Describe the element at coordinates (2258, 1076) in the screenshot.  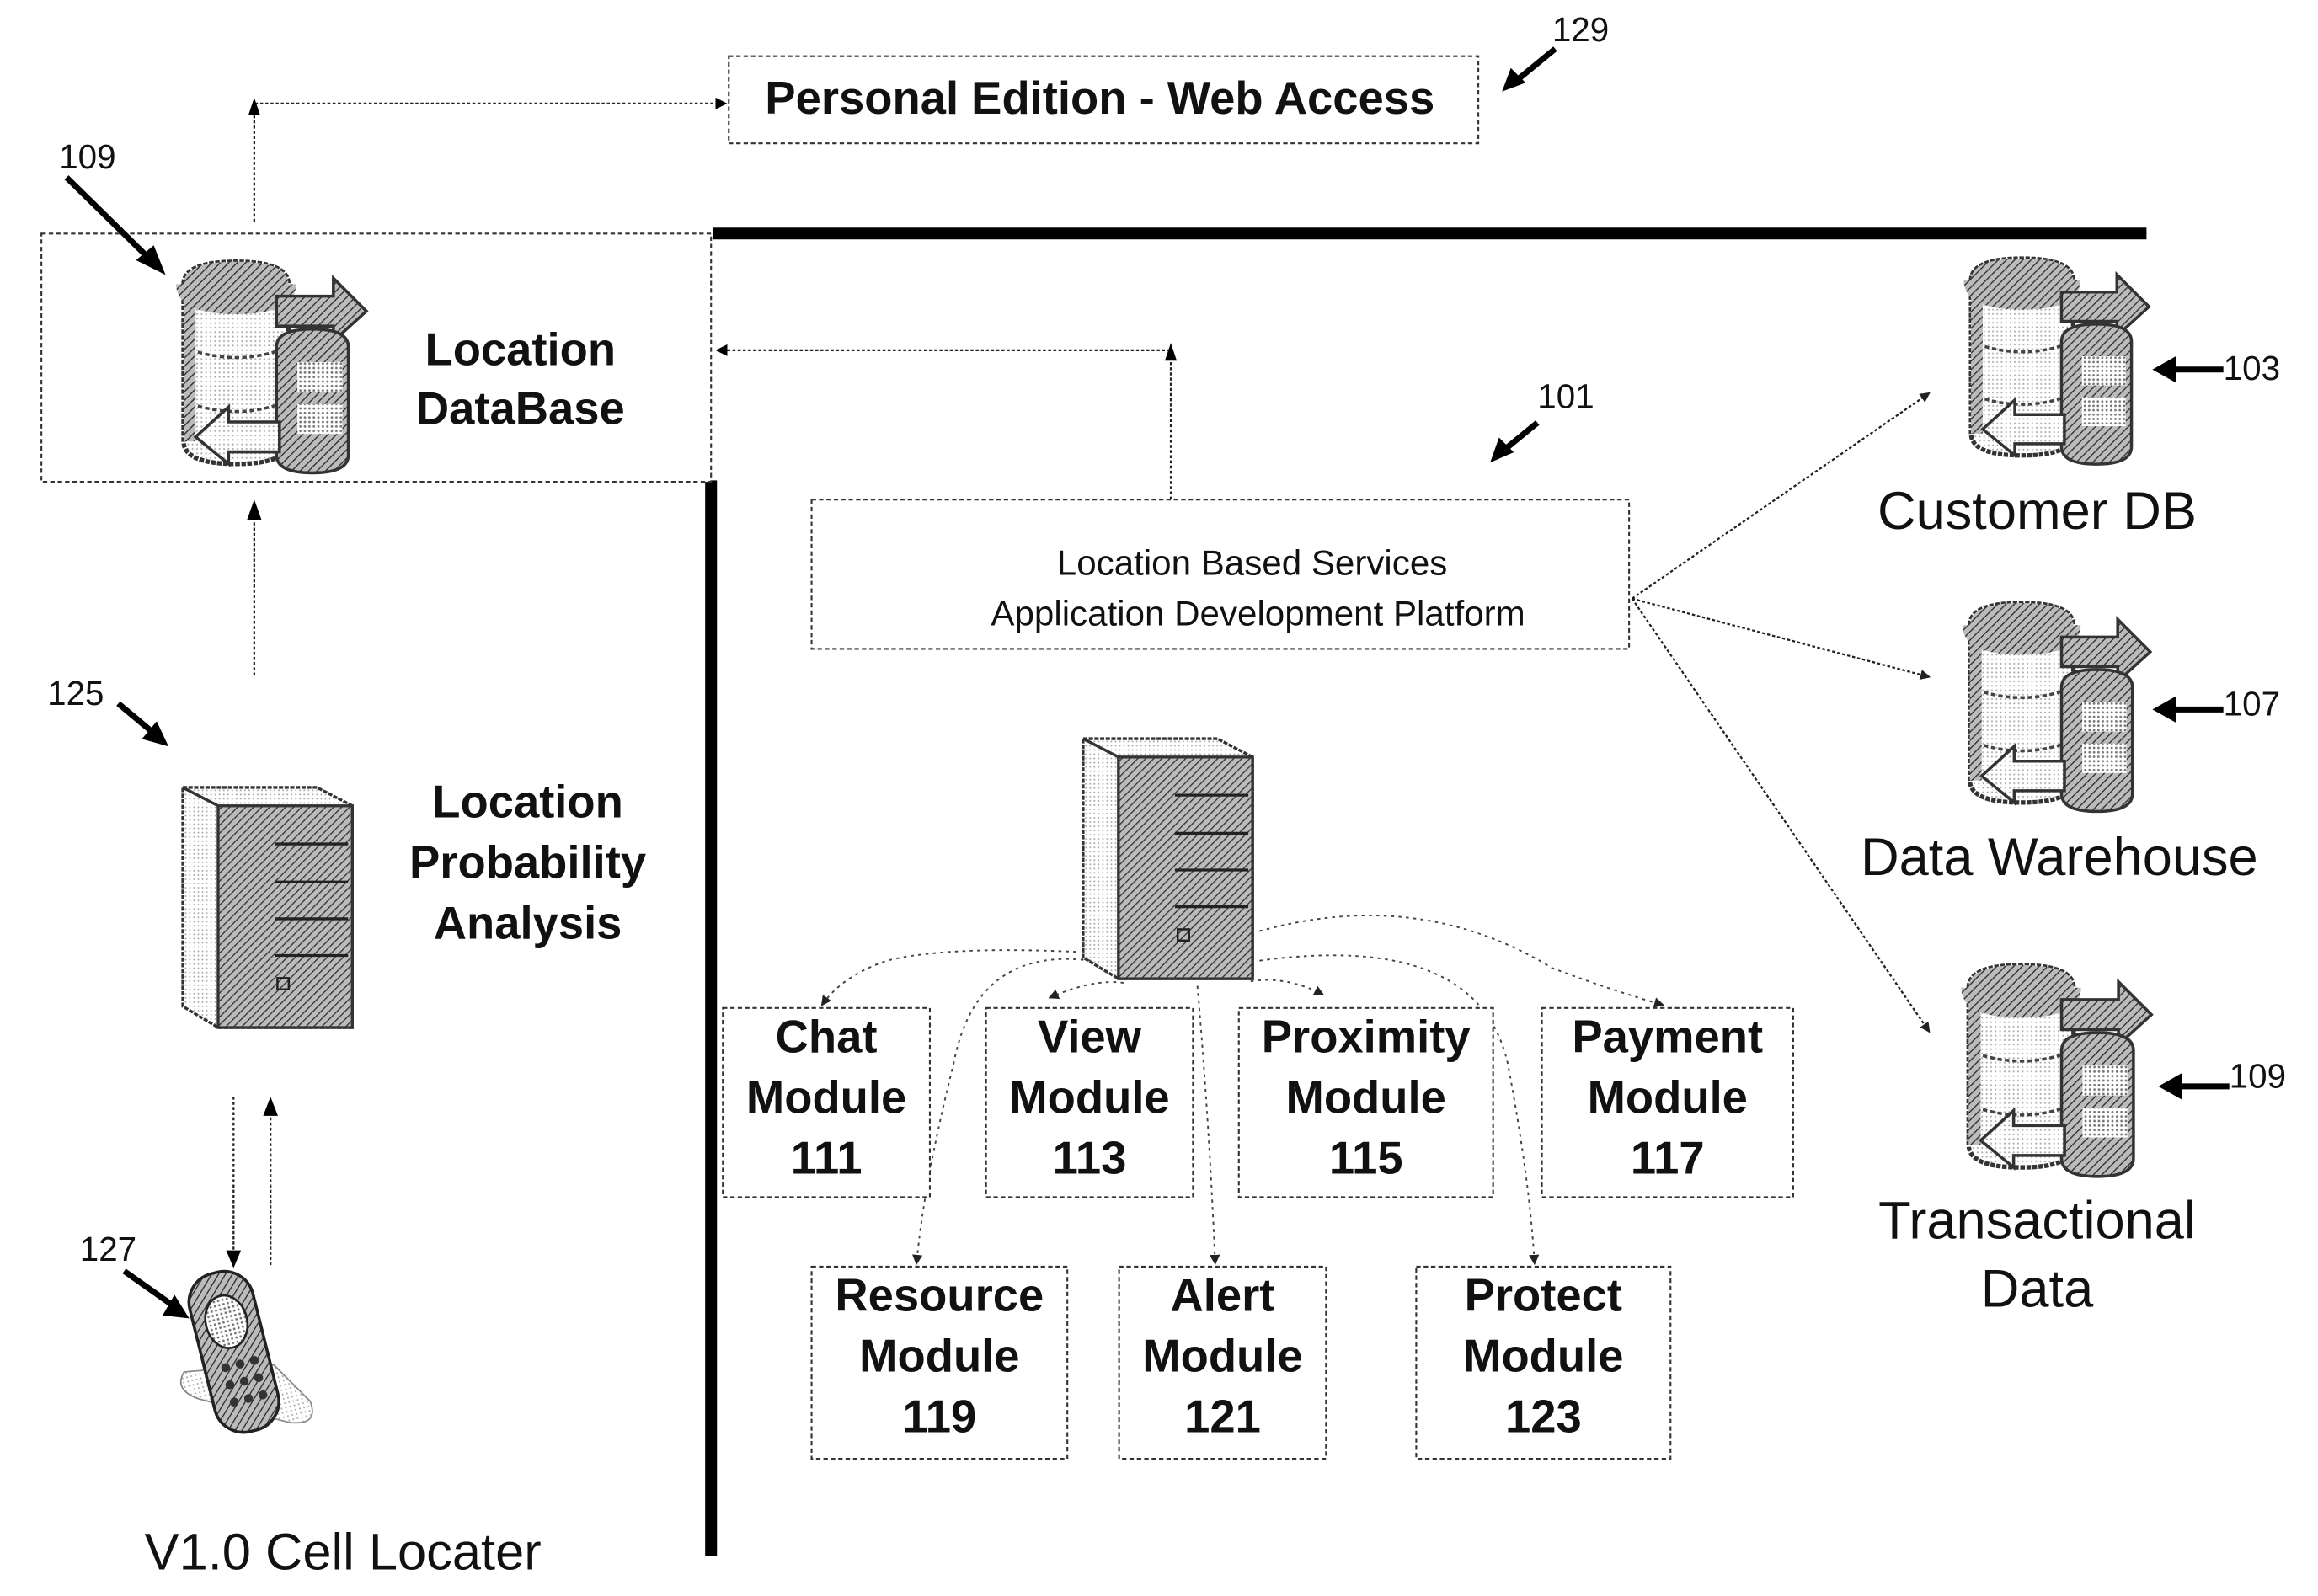
I see `ref-109-right: 109` at that location.